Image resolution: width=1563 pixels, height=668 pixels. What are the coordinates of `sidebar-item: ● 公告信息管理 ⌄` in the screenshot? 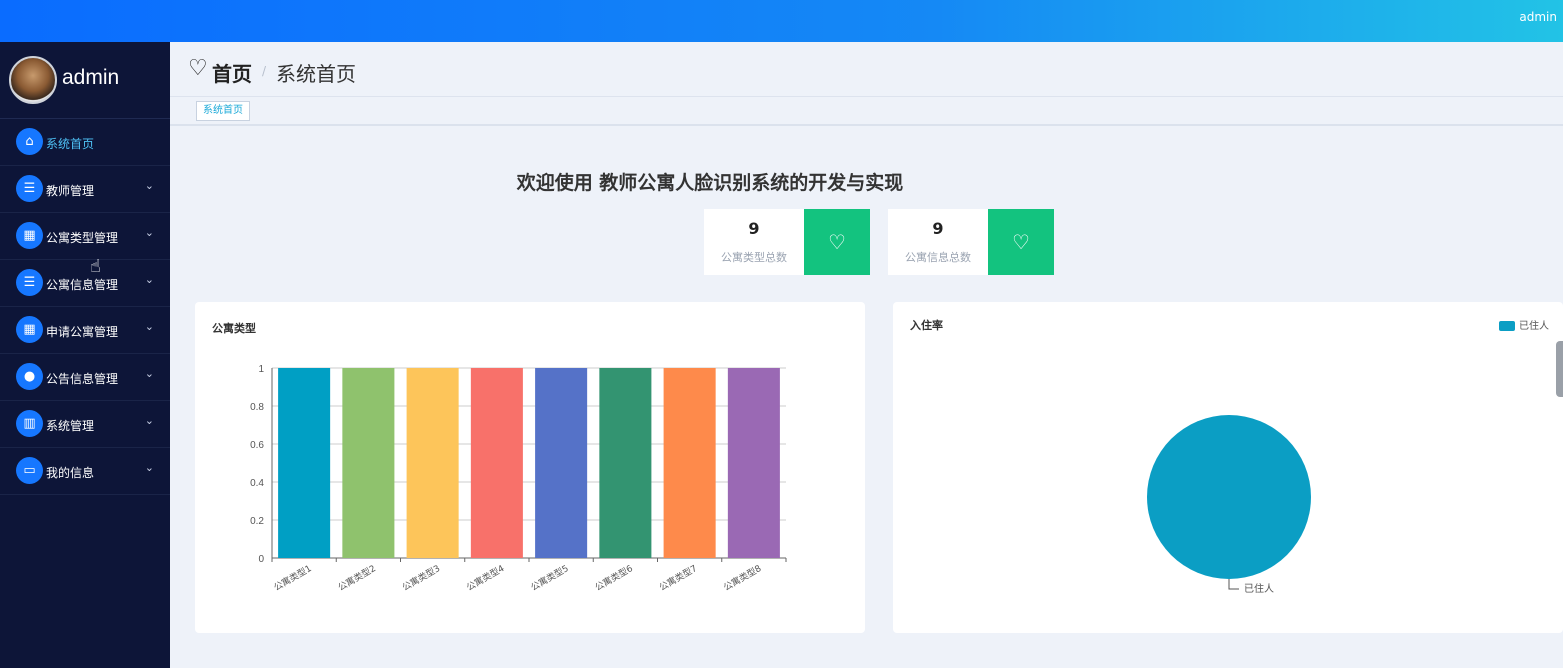 It's located at (85, 377).